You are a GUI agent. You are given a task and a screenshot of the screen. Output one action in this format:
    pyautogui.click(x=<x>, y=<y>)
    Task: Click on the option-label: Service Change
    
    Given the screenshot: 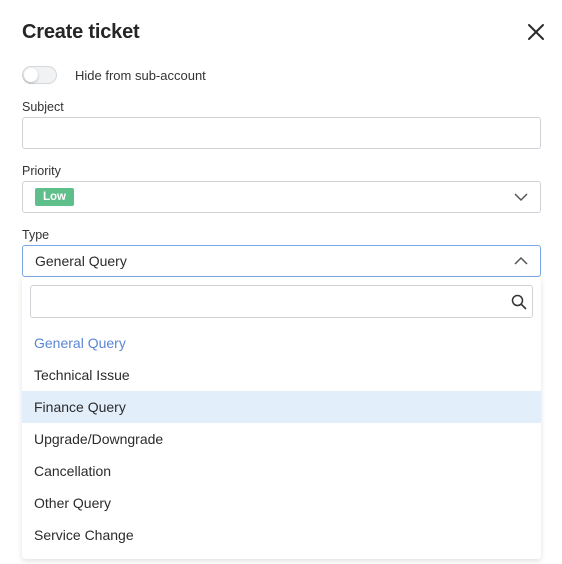 What is the action you would take?
    pyautogui.click(x=84, y=535)
    